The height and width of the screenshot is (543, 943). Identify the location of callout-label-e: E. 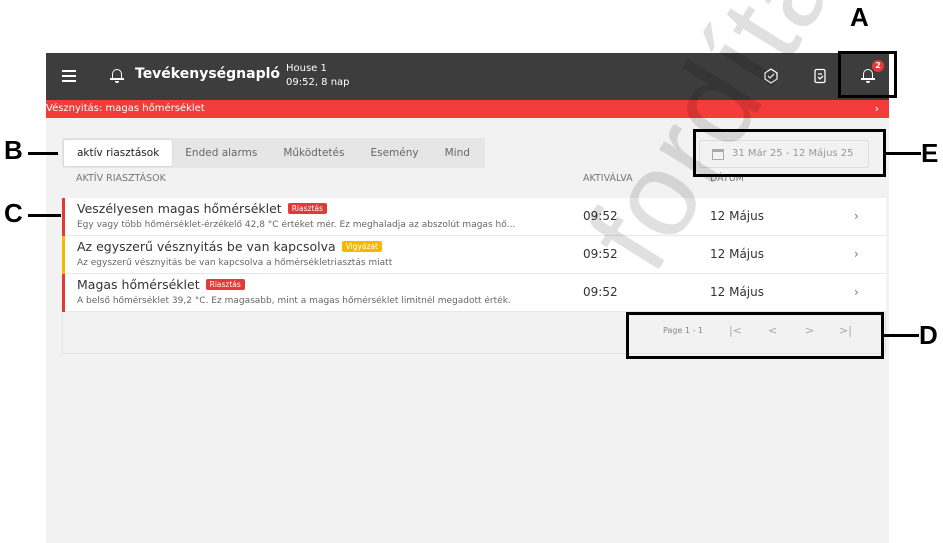
(930, 153).